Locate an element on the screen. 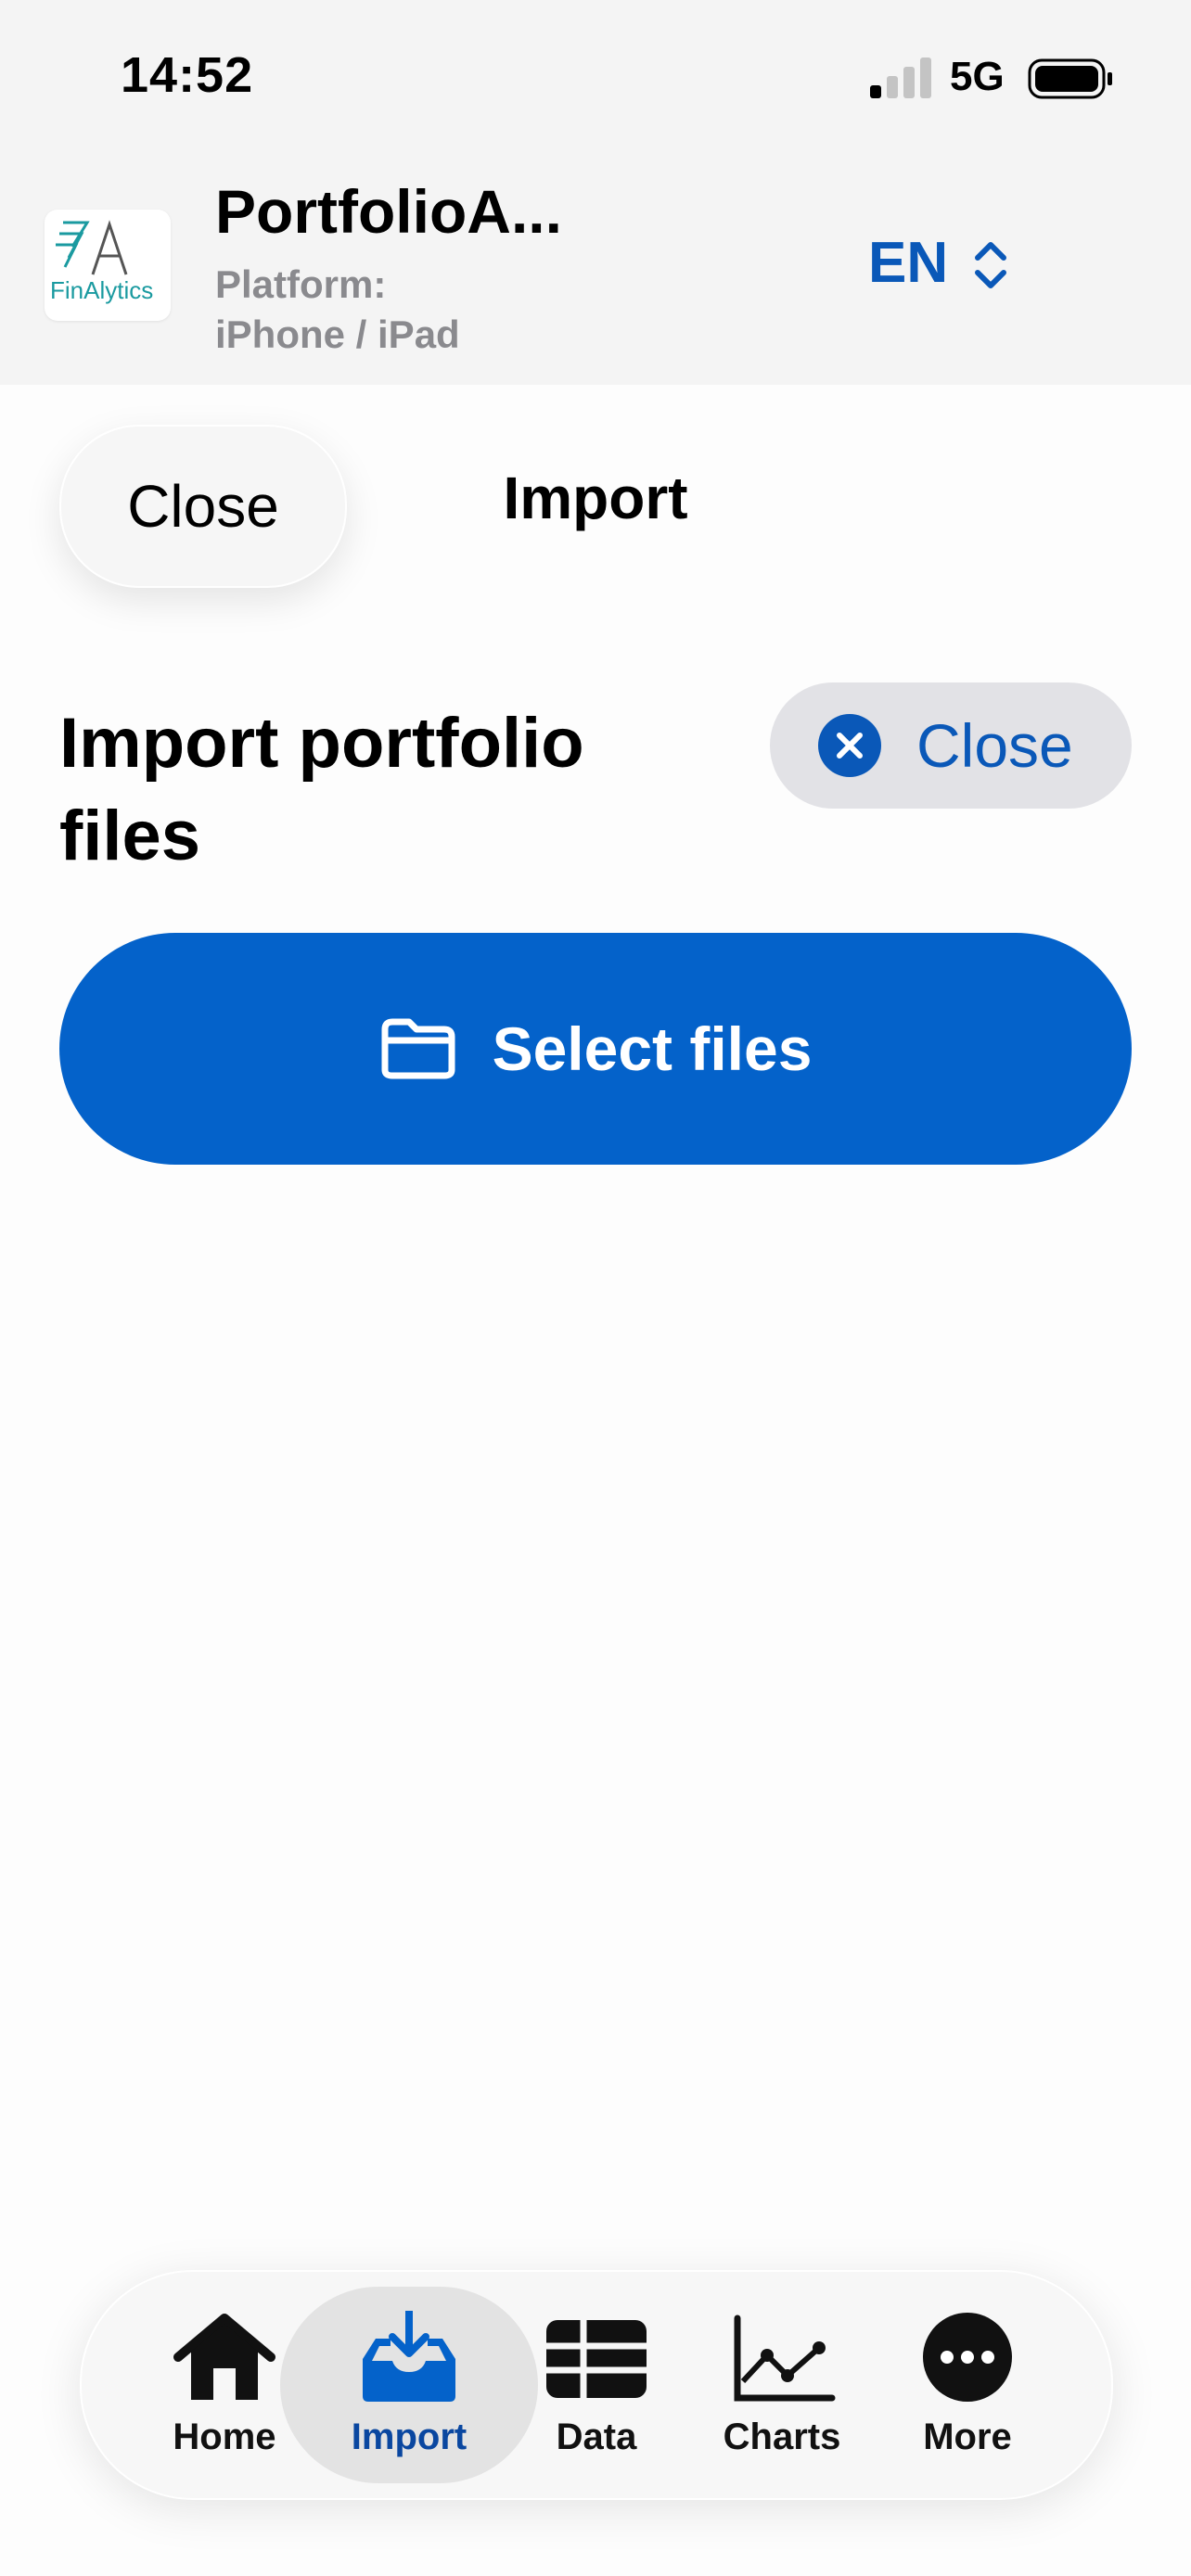 The image size is (1191, 2576). logo-text: FinAlytics is located at coordinates (101, 290).